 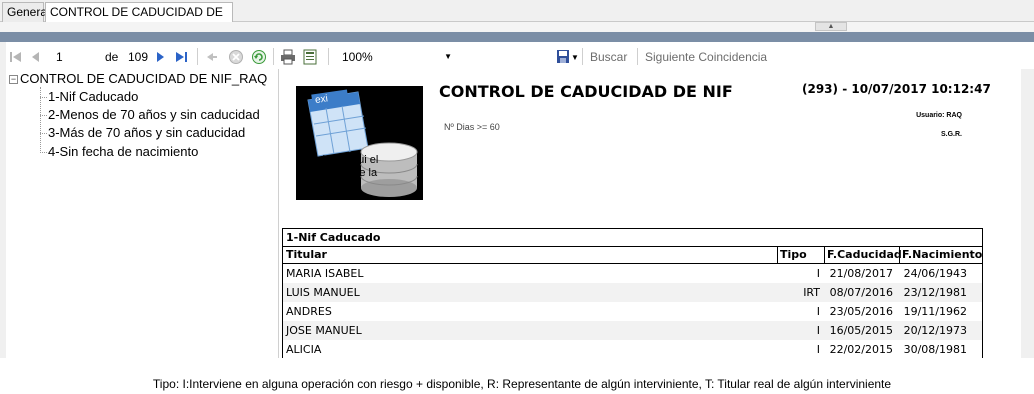 What do you see at coordinates (517, 18) in the screenshot?
I see `tab-bar: General CONTROL DE CADUCIDAD DE NIF` at bounding box center [517, 18].